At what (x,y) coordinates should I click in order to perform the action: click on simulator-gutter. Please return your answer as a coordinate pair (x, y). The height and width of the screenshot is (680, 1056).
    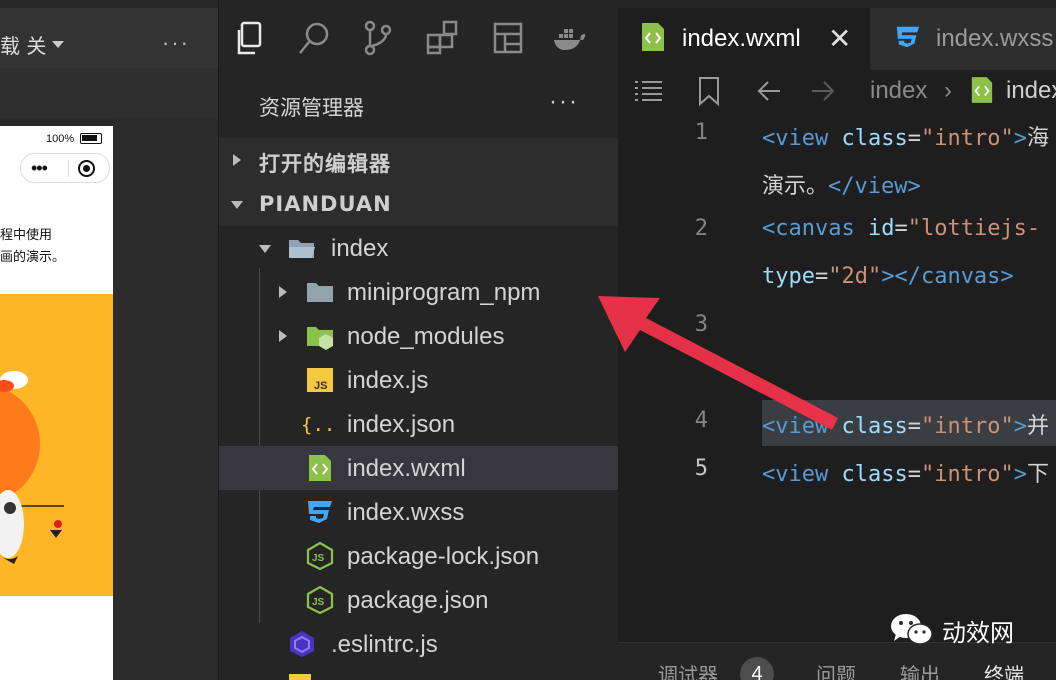
    Looking at the image, I should click on (165, 399).